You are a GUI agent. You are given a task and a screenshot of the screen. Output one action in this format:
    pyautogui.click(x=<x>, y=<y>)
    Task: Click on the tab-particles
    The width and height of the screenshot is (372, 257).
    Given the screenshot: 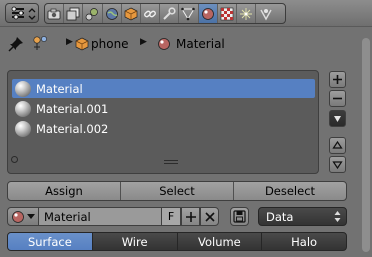 What is the action you would take?
    pyautogui.click(x=247, y=13)
    